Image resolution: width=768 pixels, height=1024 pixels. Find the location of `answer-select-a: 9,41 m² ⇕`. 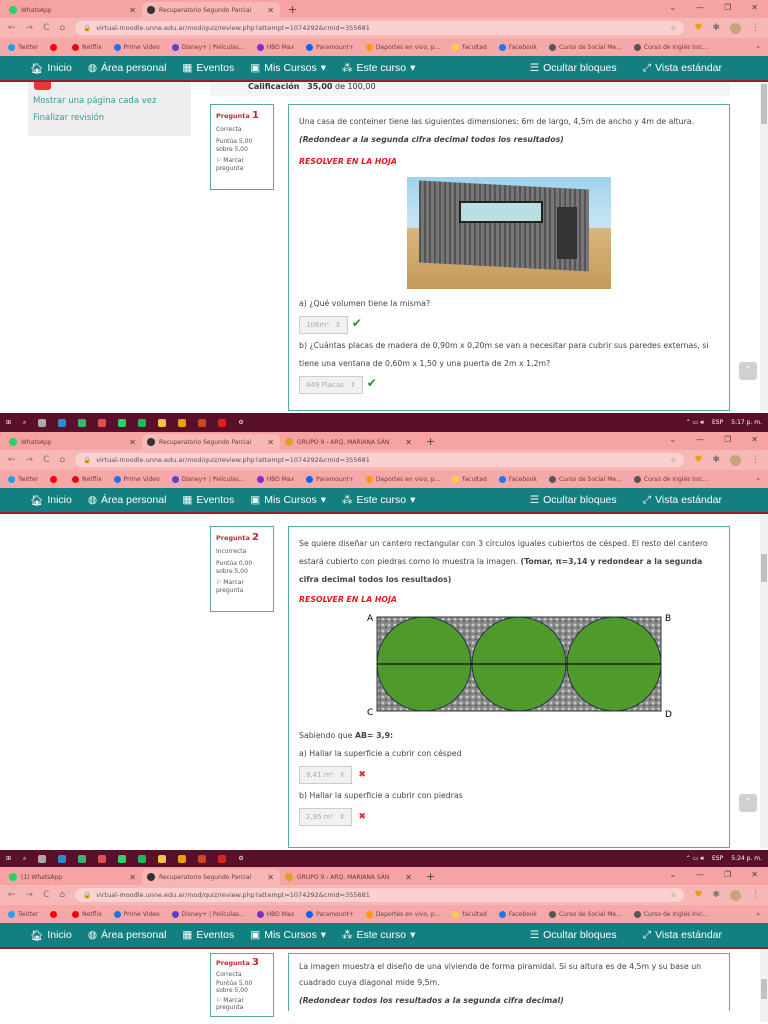

answer-select-a: 9,41 m² ⇕ is located at coordinates (326, 775).